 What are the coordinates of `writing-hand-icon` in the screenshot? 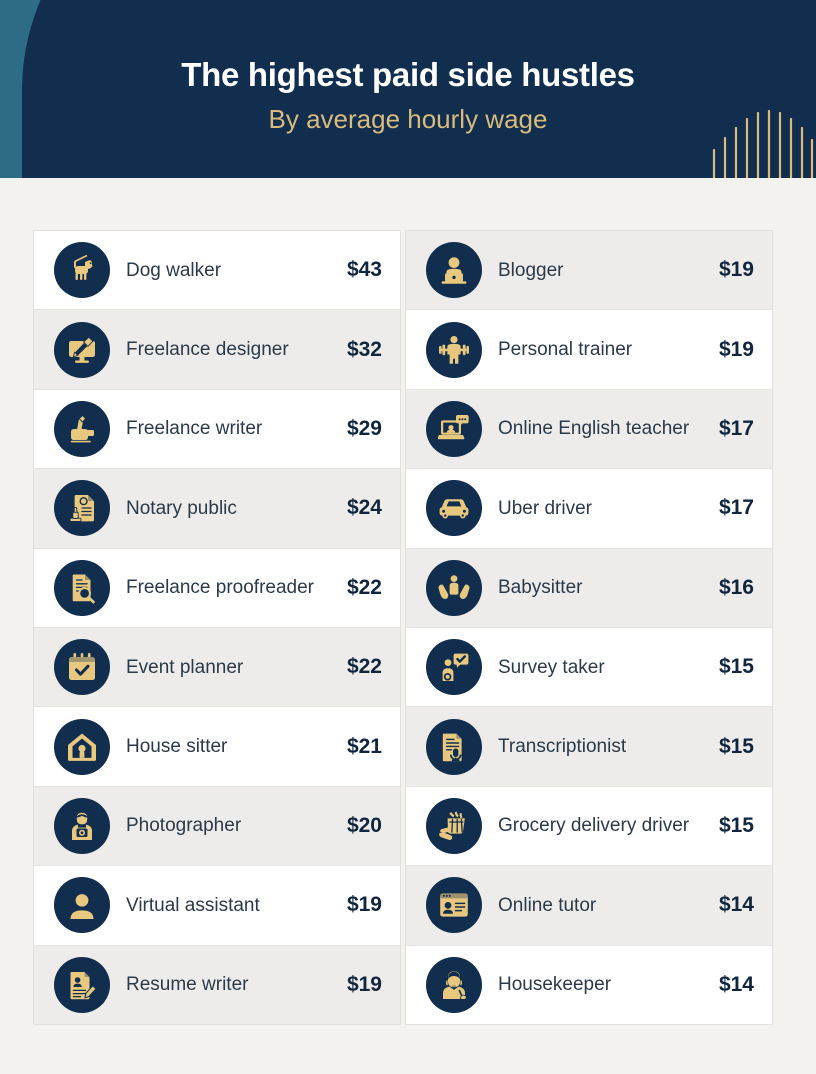 It's located at (82, 429).